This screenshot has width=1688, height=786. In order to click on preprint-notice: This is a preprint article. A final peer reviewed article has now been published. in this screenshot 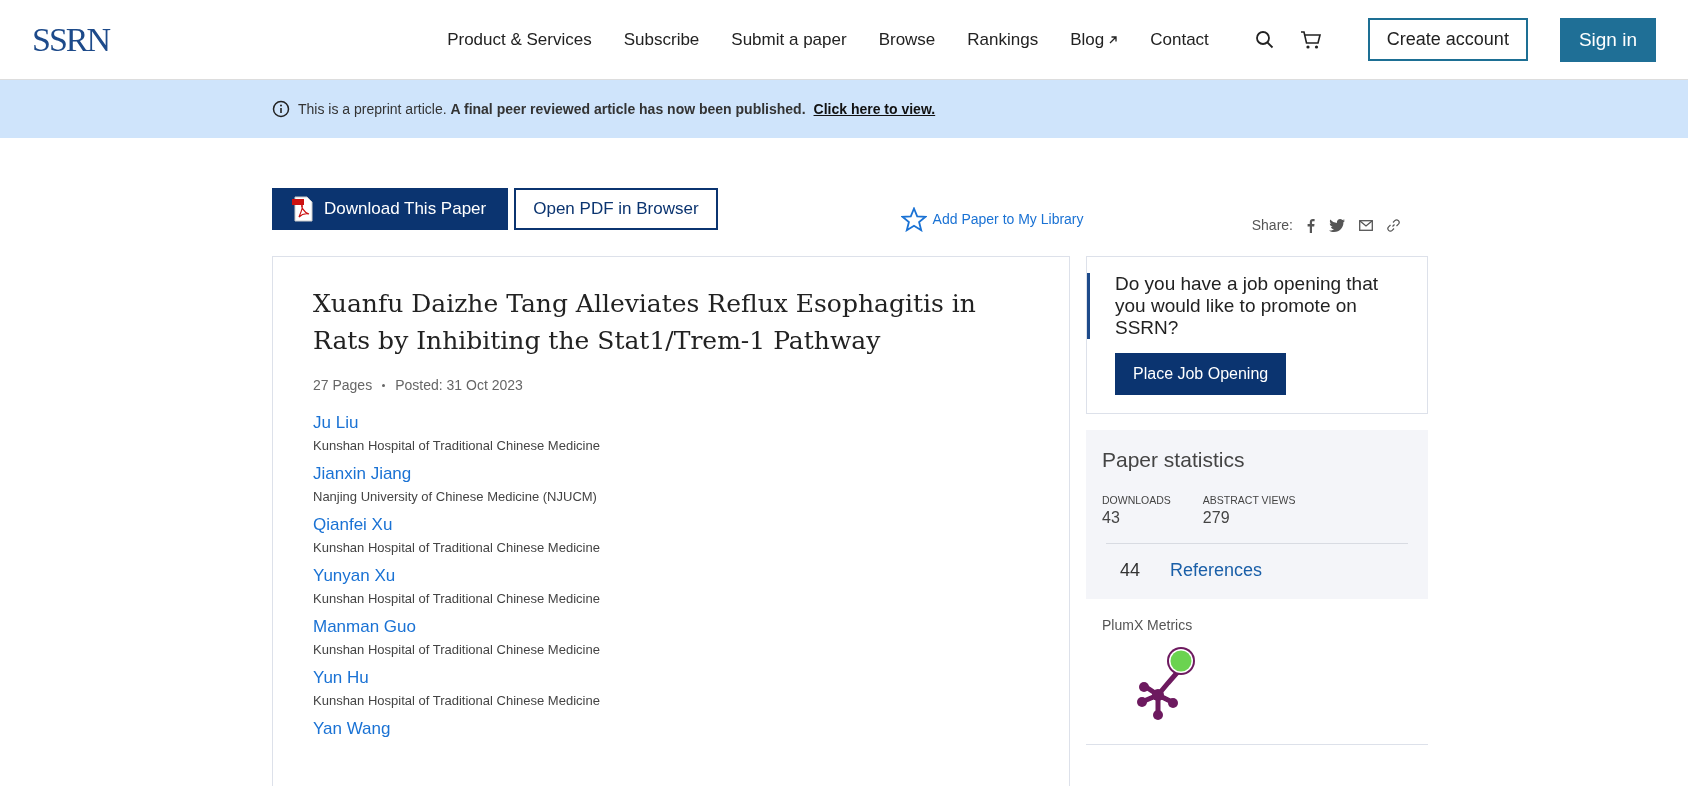, I will do `click(552, 109)`.